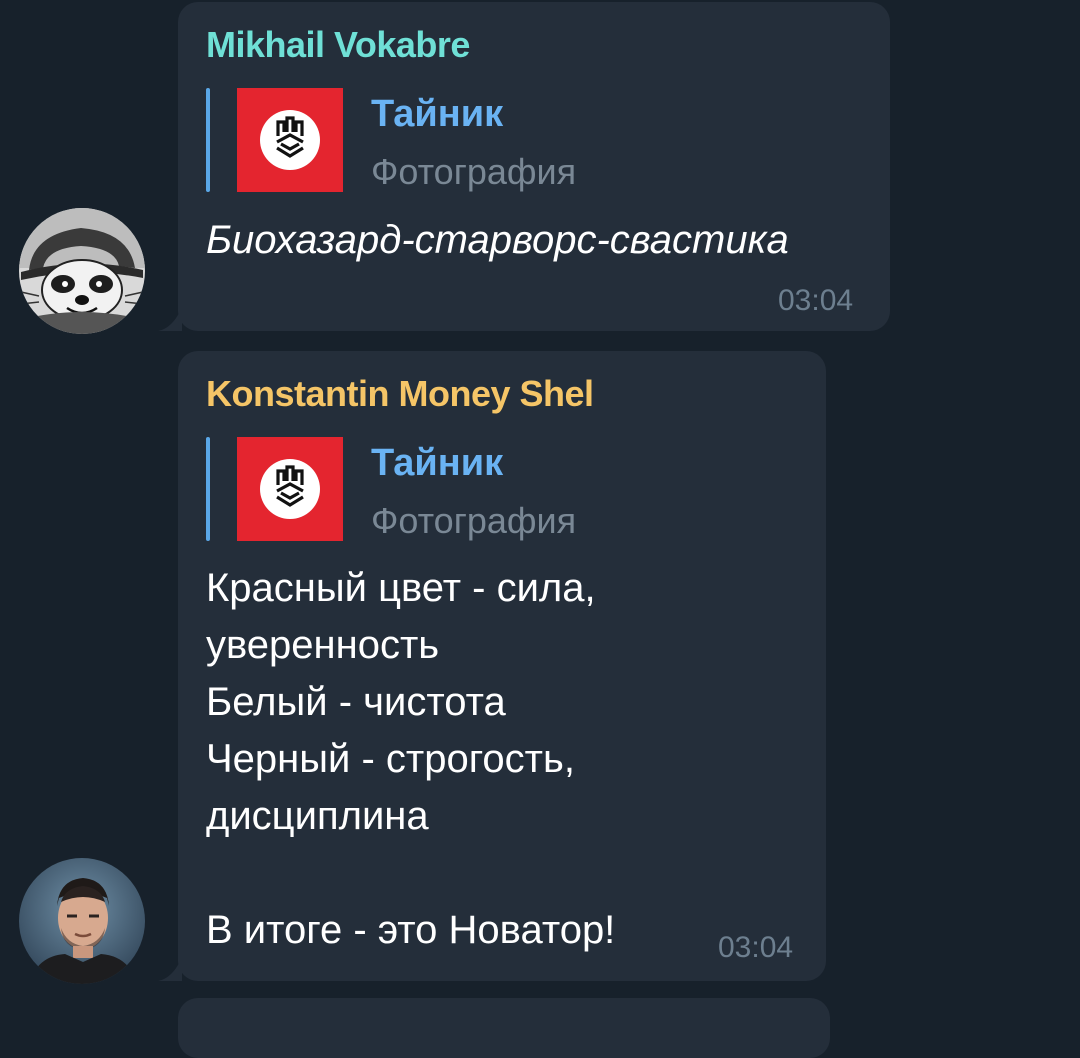 The height and width of the screenshot is (1058, 1080). Describe the element at coordinates (356, 702) in the screenshot. I see `message-line: Белый - чистота` at that location.